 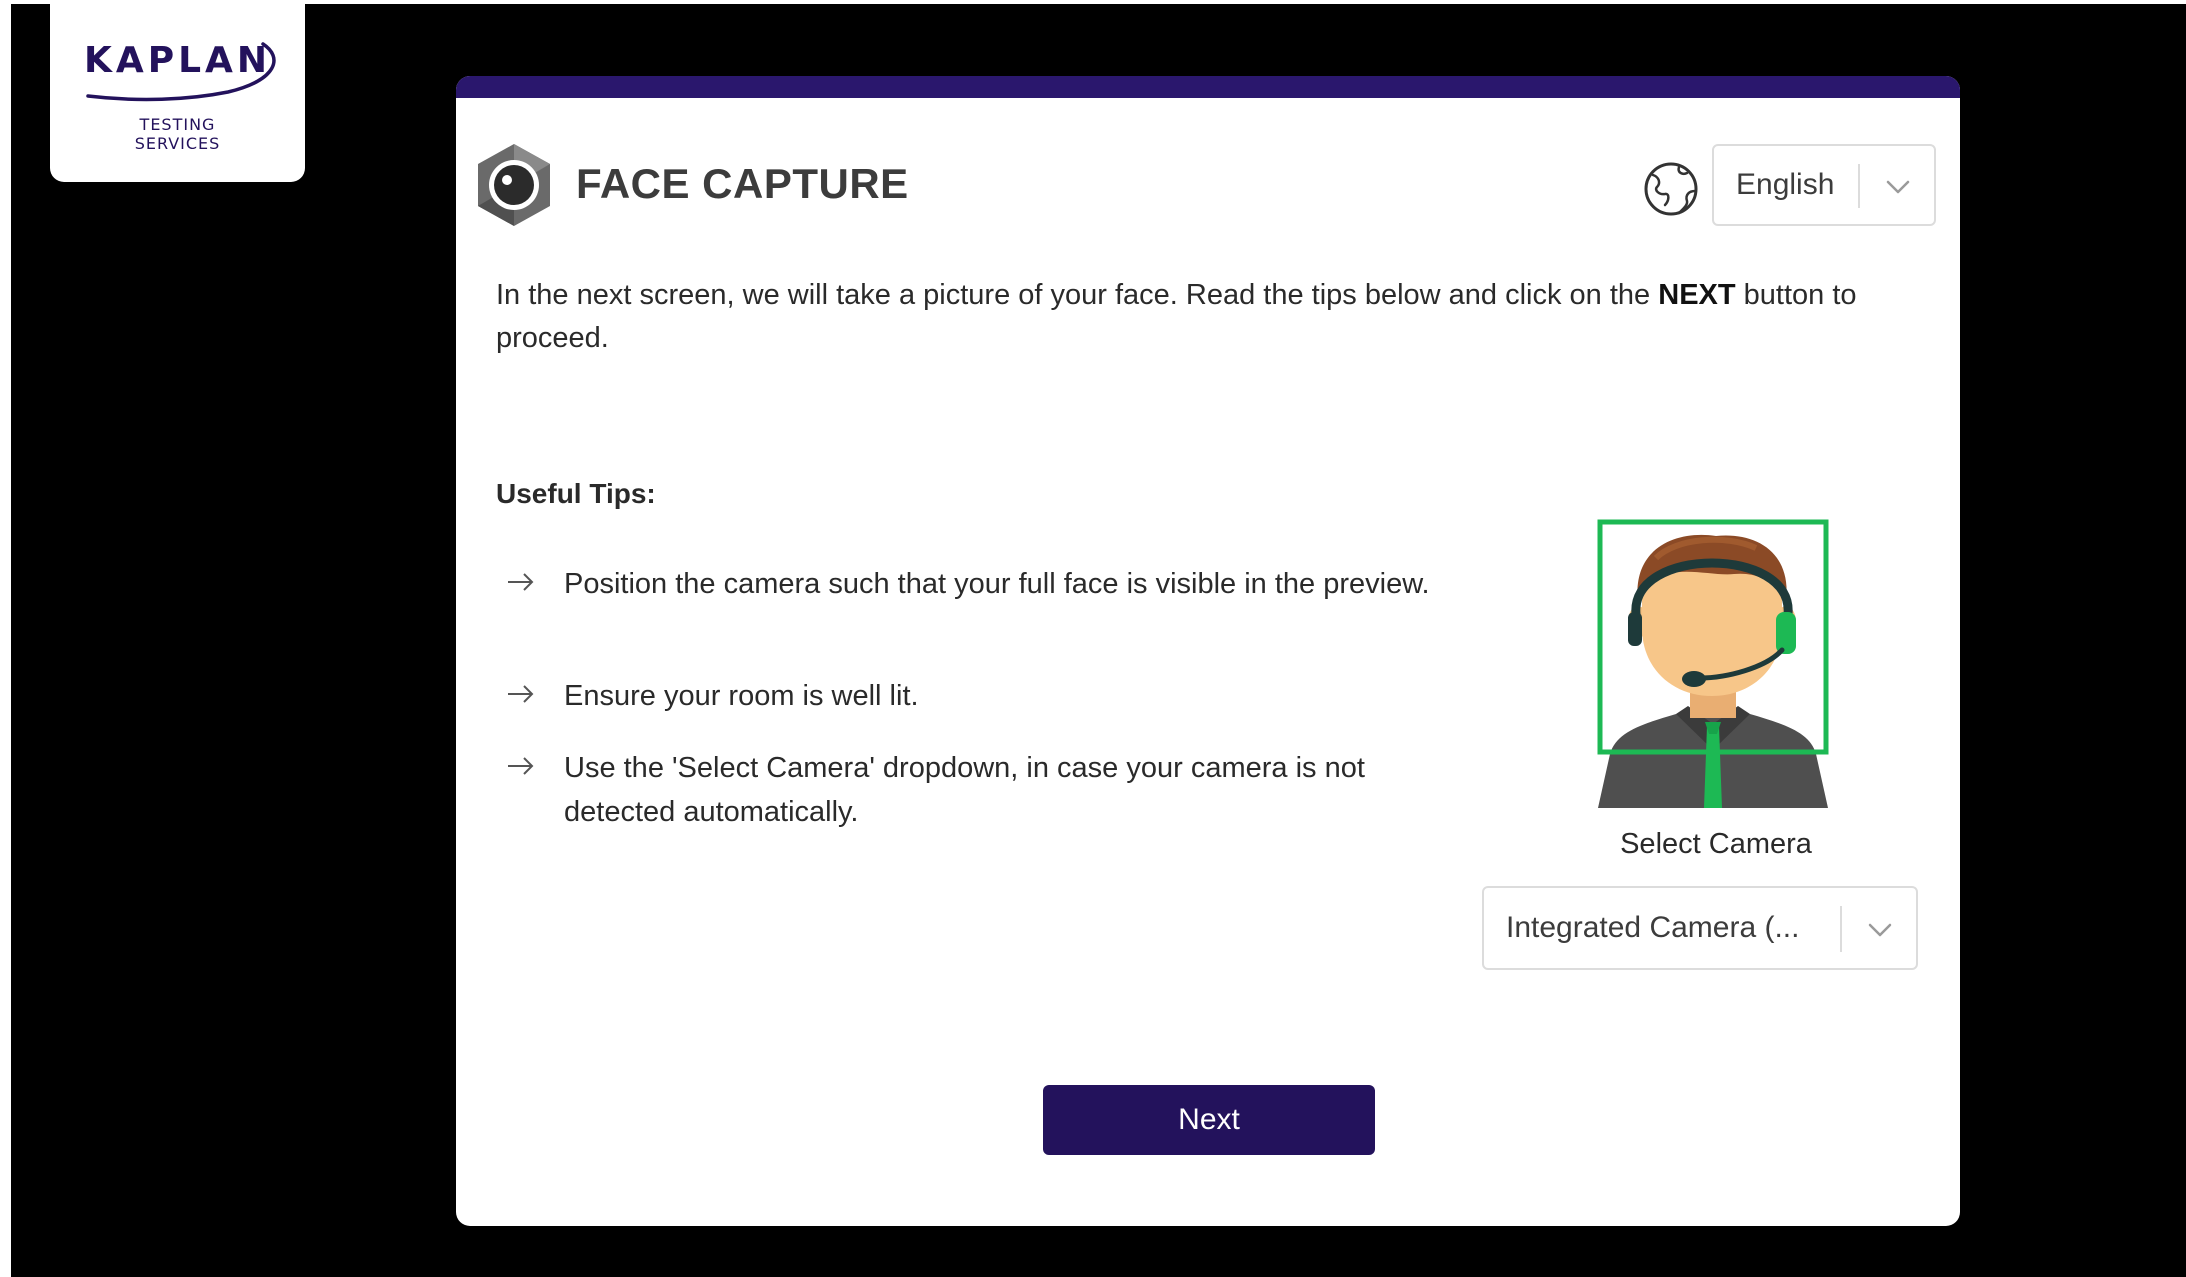 What do you see at coordinates (177, 60) in the screenshot?
I see `logo-wordmark: KAPLAN` at bounding box center [177, 60].